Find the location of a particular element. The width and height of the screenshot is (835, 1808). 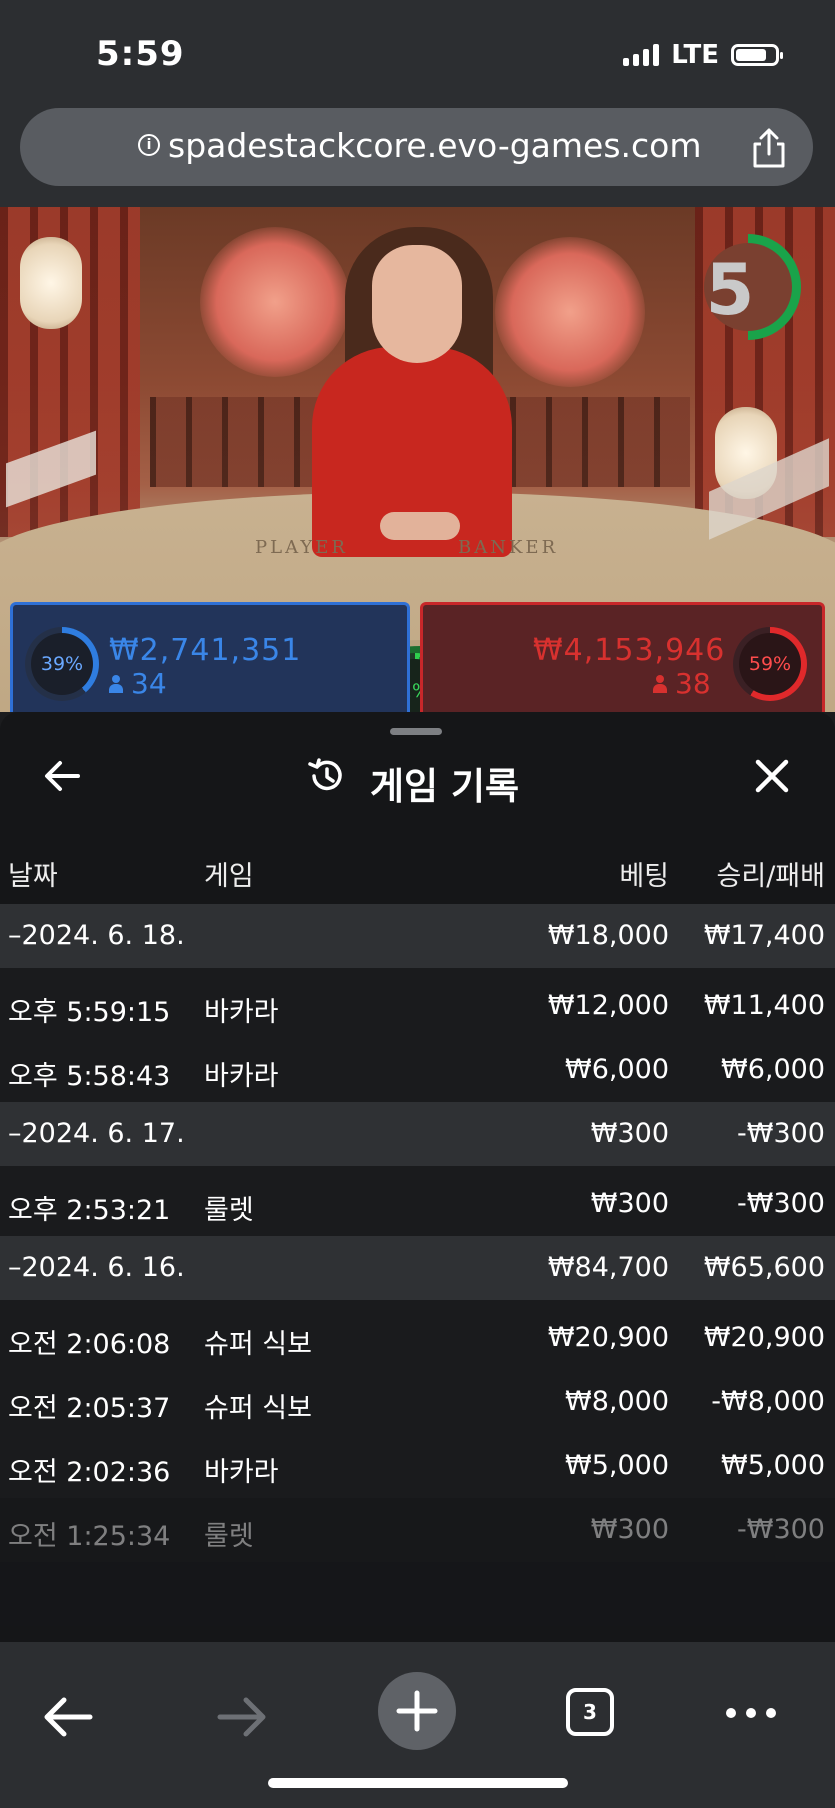

url-text: spadestackcore.evo-games.com is located at coordinates (435, 145).